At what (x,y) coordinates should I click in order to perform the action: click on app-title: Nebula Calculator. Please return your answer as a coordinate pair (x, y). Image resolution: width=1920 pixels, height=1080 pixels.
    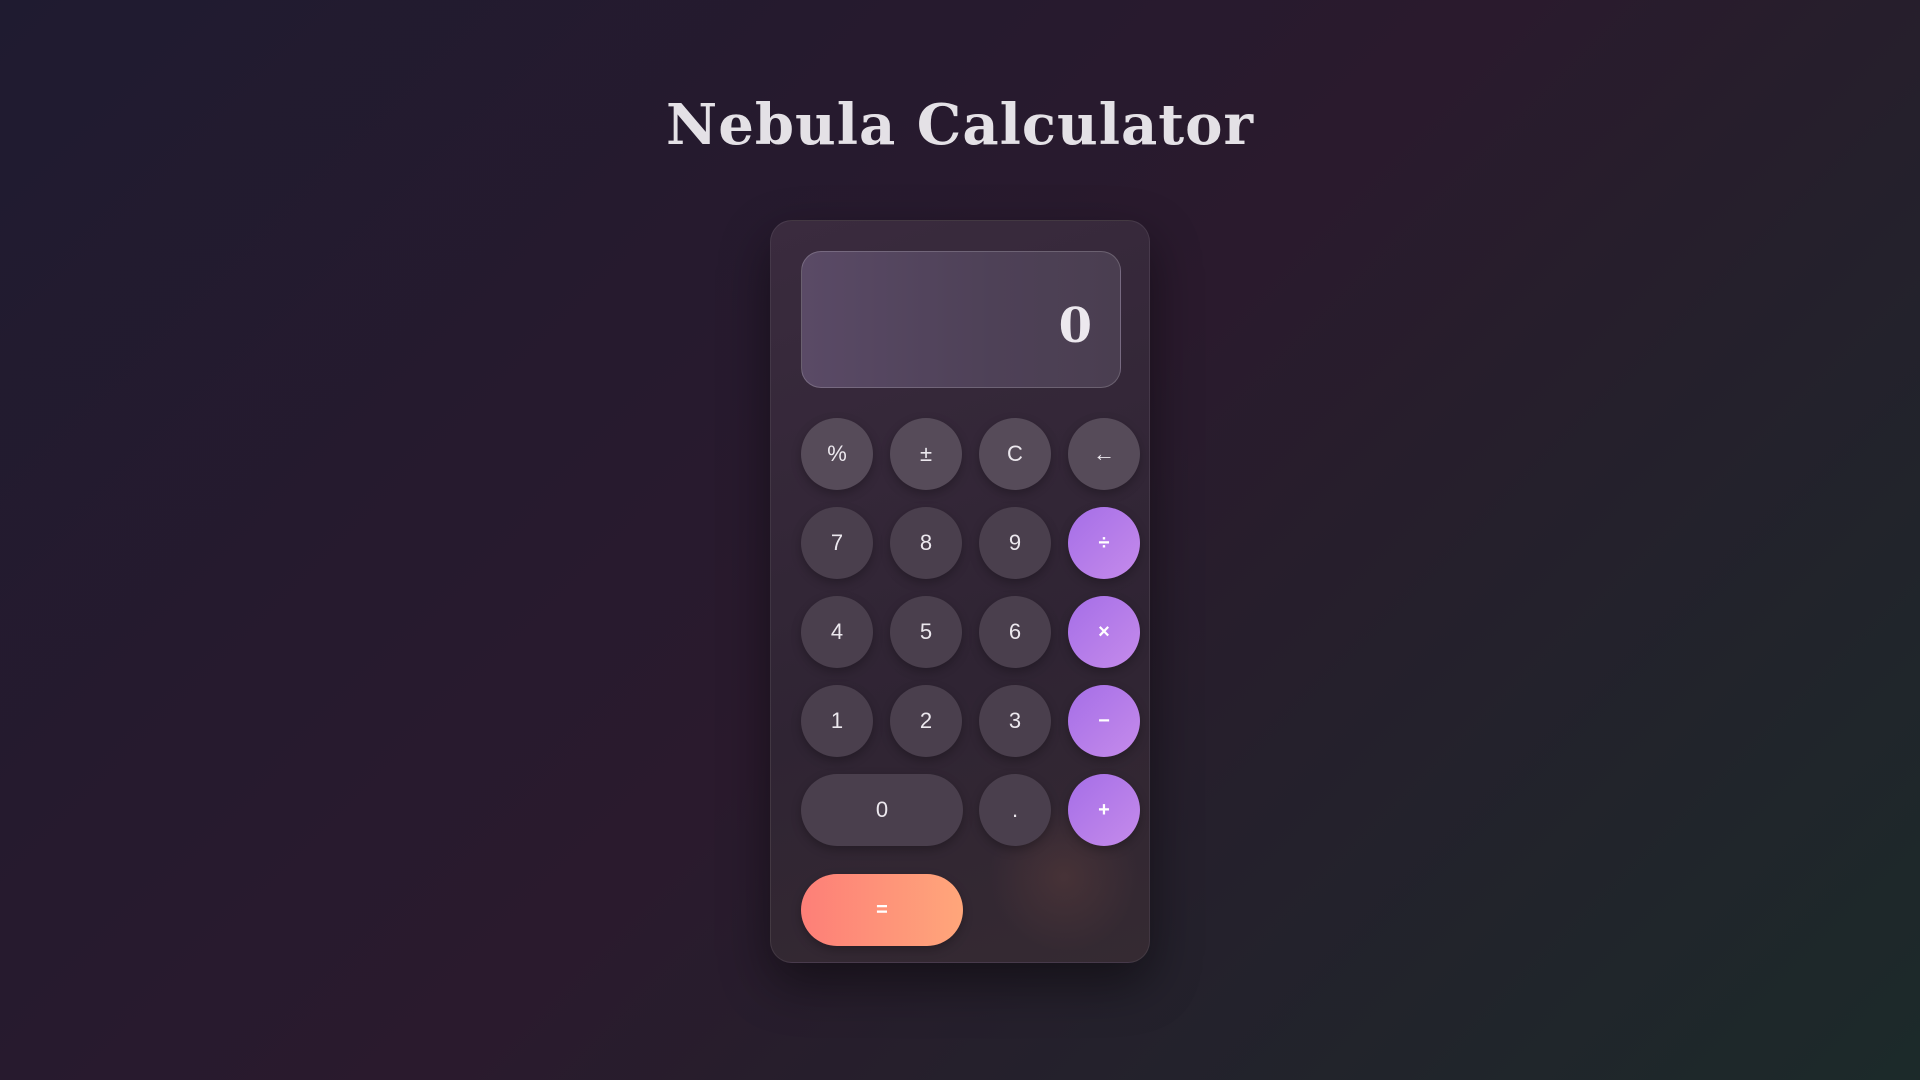
    Looking at the image, I should click on (960, 125).